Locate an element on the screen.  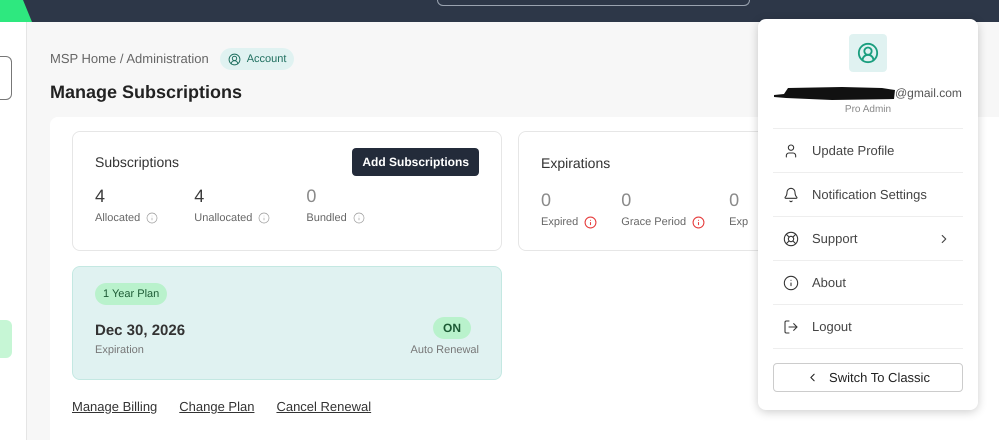
user-email: @gmail.com is located at coordinates (928, 93).